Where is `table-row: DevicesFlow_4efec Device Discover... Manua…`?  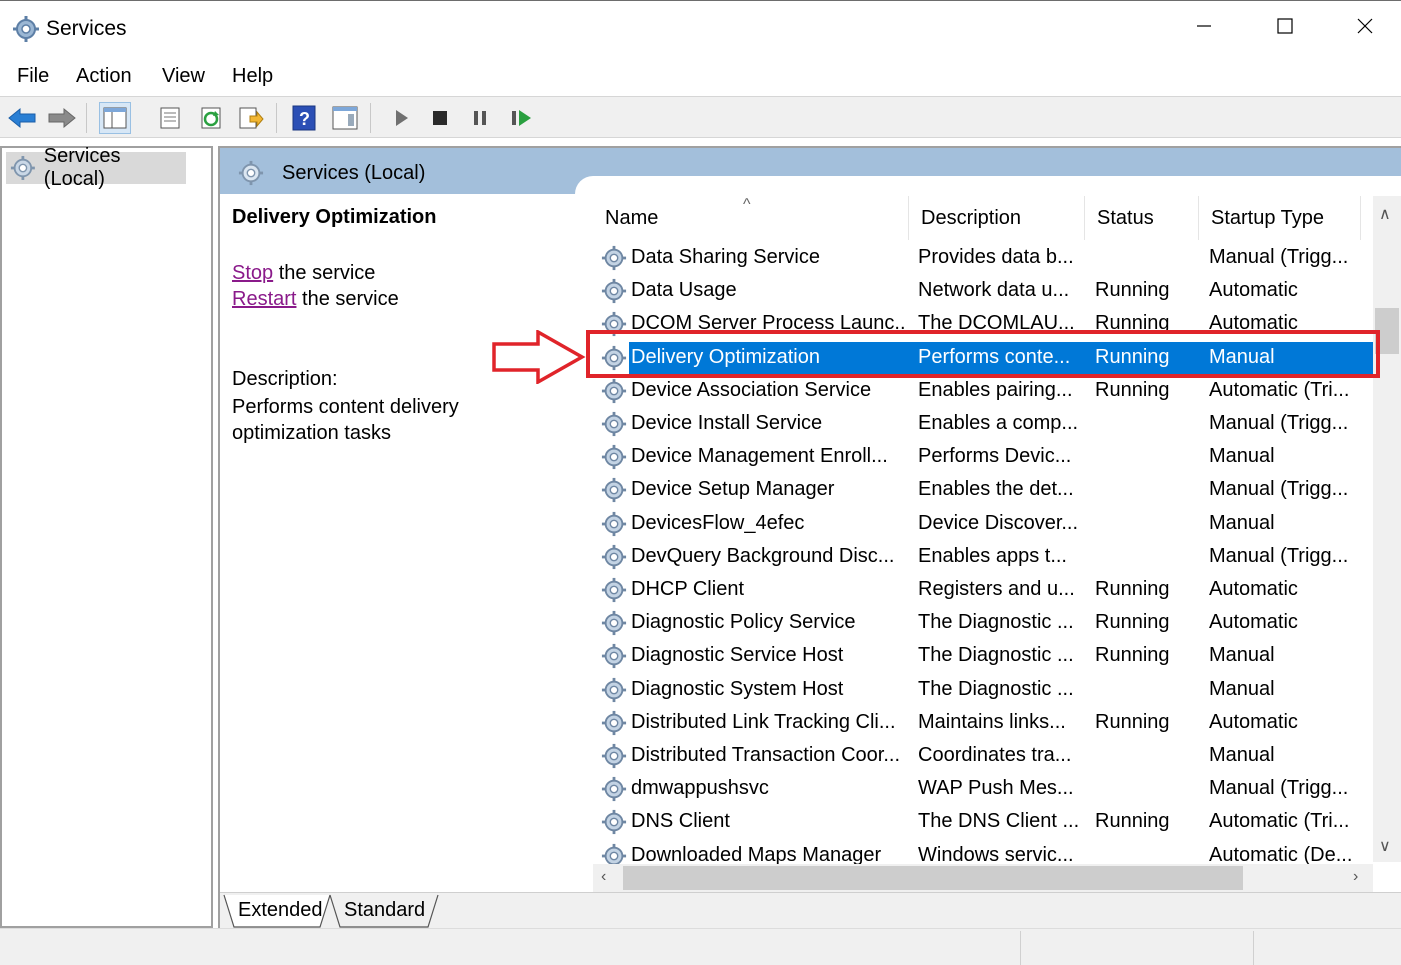
table-row: DevicesFlow_4efec Device Discover... Manua… is located at coordinates (983, 524).